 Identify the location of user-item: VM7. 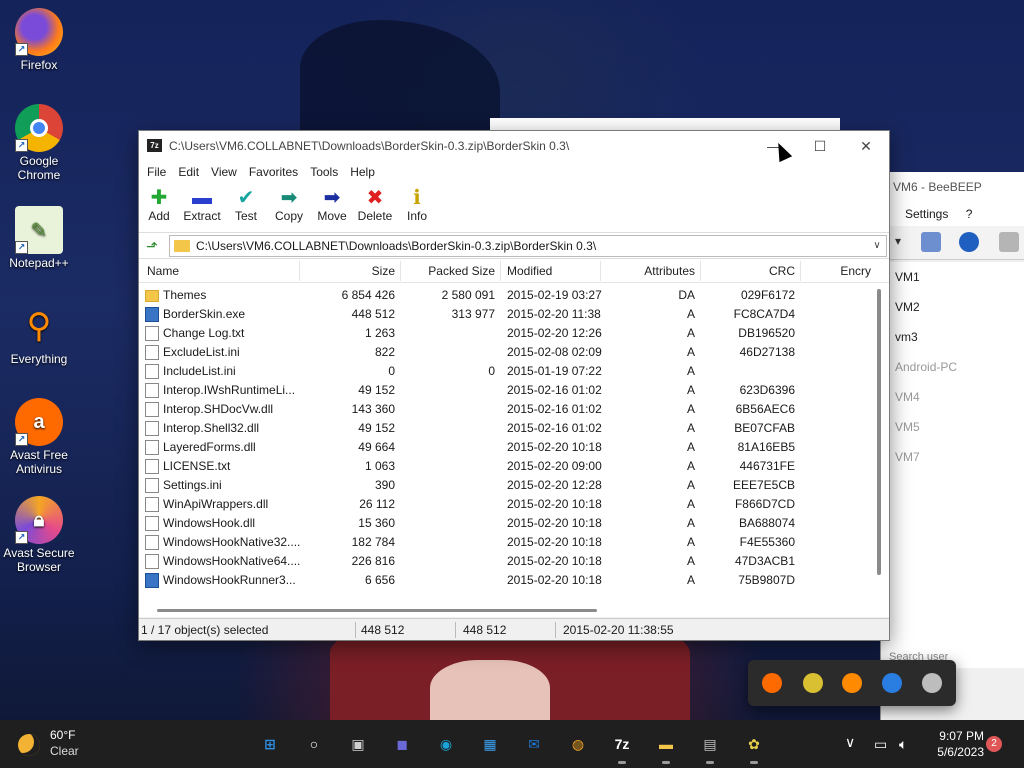
(952, 457).